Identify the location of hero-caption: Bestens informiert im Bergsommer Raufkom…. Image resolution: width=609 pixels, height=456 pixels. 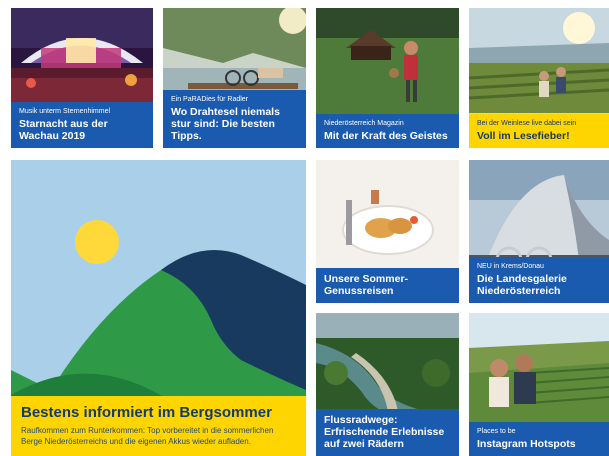
(158, 426).